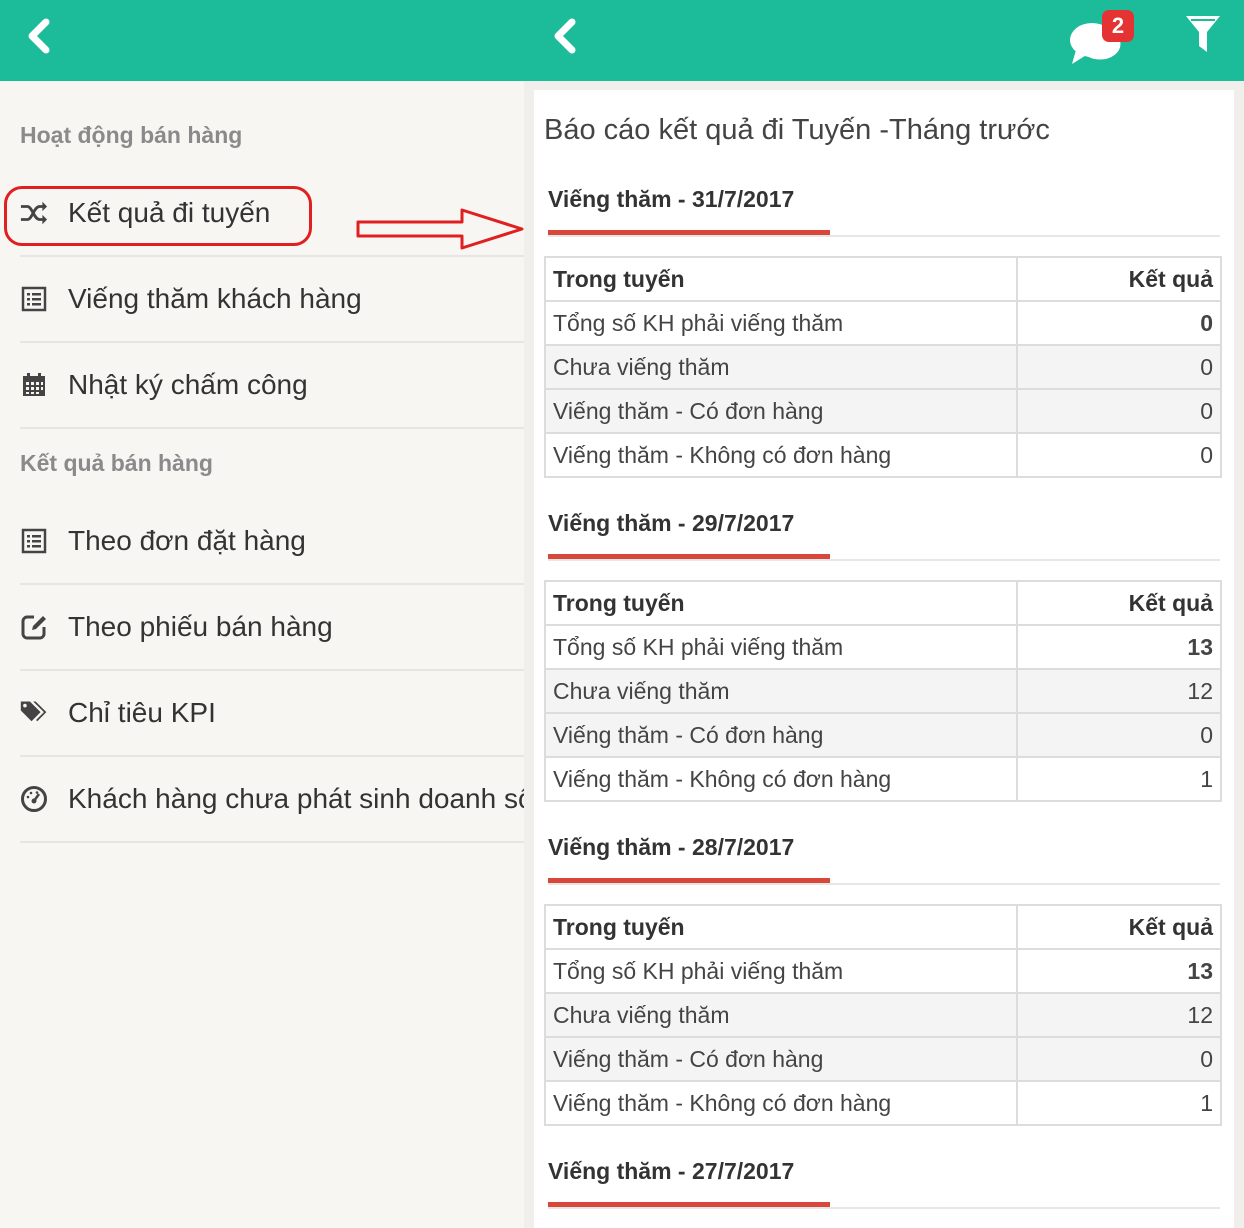  I want to click on menu-item-label: Theo đơn đặt hàng, so click(187, 540).